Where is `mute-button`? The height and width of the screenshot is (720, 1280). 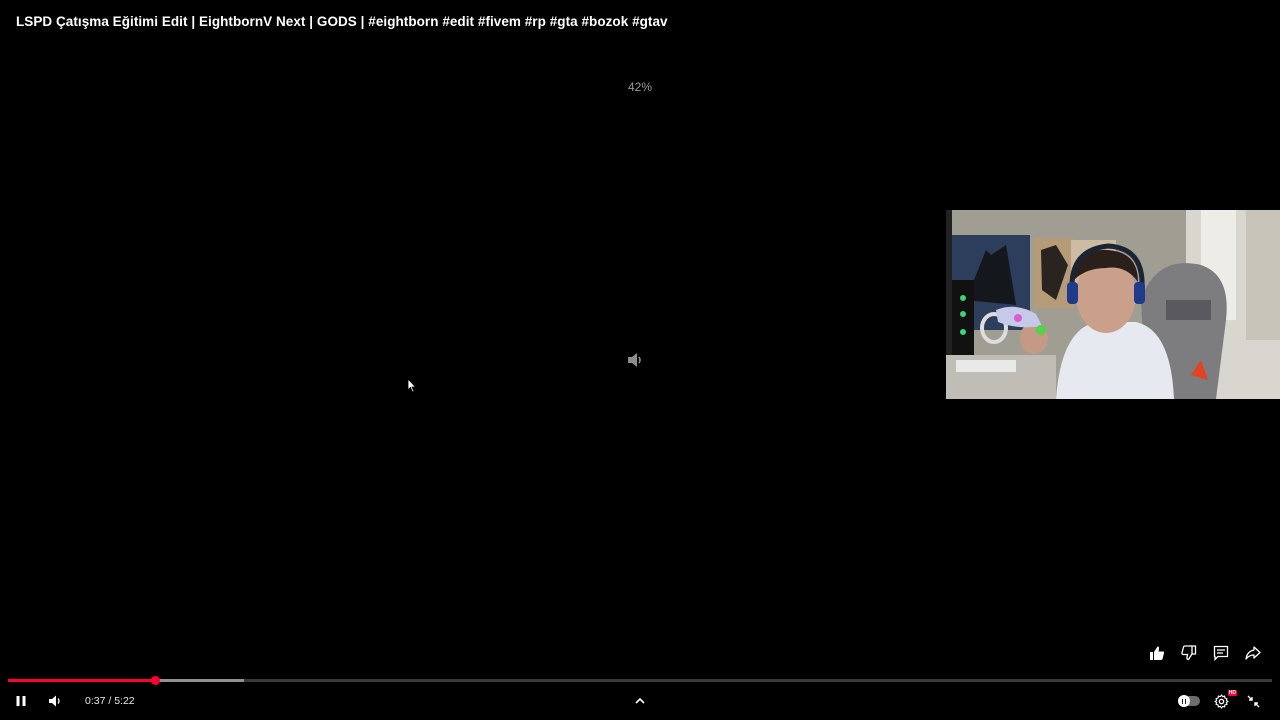 mute-button is located at coordinates (55, 701).